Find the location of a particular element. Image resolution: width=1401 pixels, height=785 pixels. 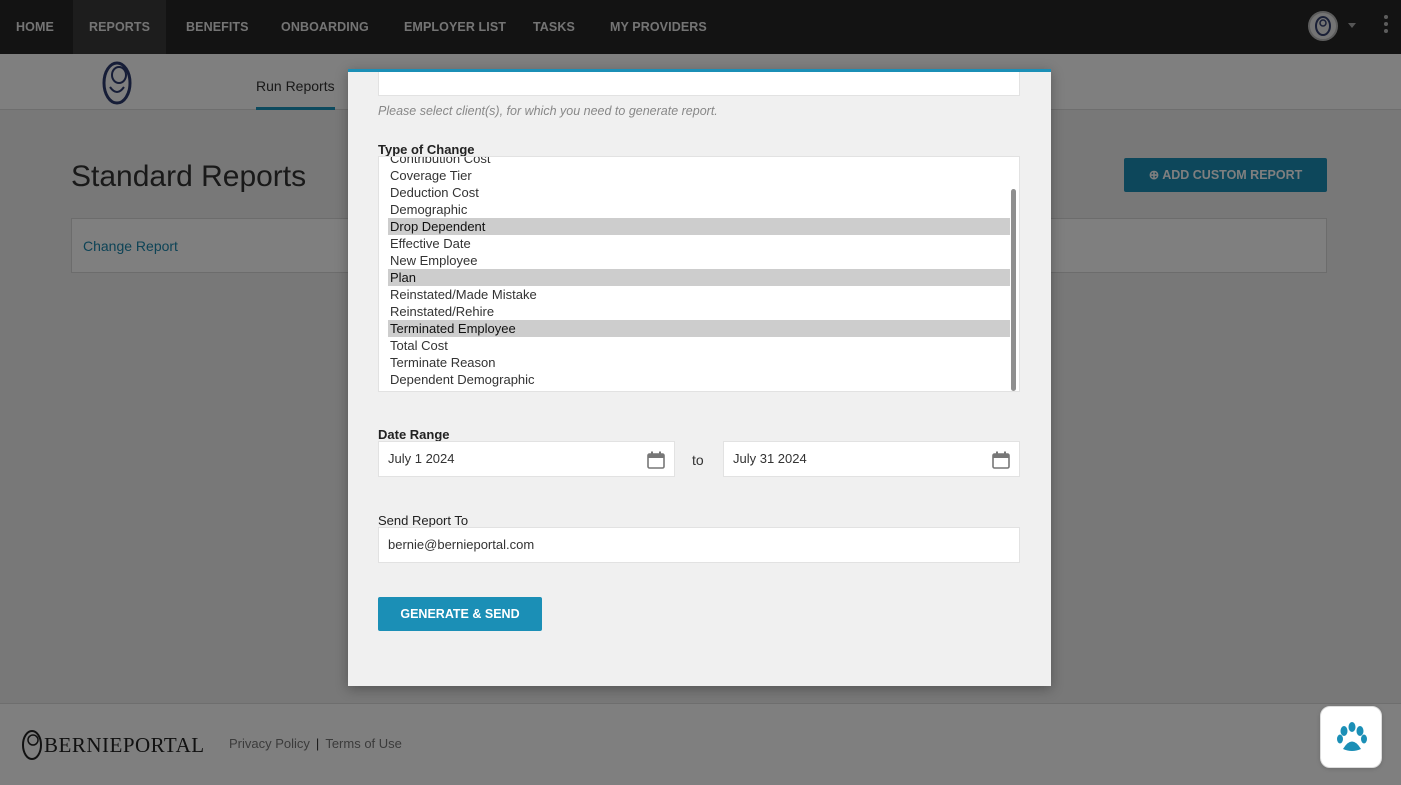

send-report-email-input: bernie@bernieportal.com is located at coordinates (699, 545).